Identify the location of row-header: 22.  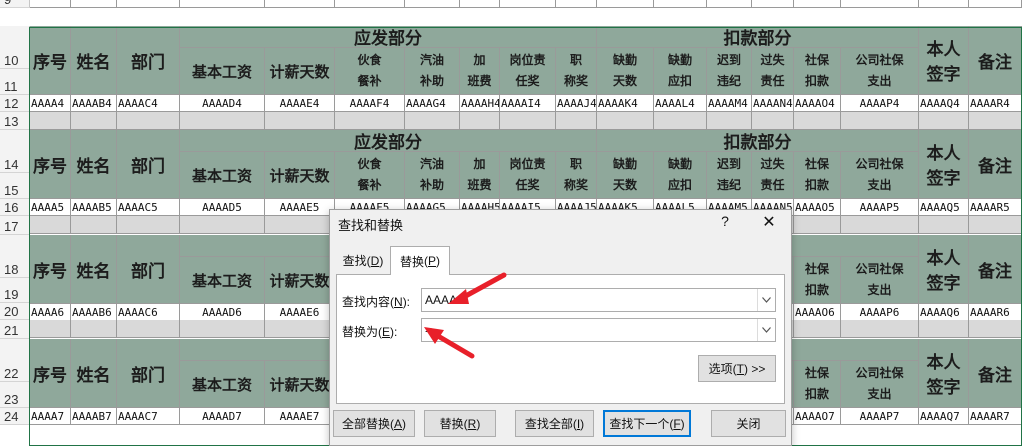
(15, 360).